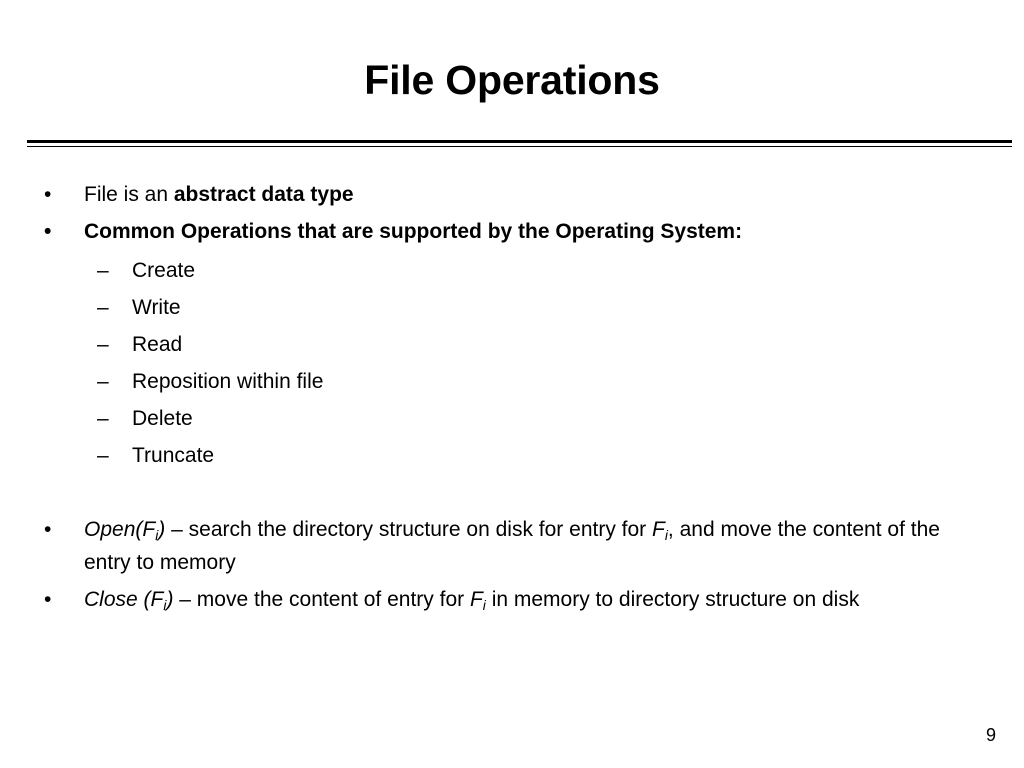 This screenshot has height=768, width=1024. Describe the element at coordinates (263, 194) in the screenshot. I see `bullet-text-bold: abstract data type` at that location.